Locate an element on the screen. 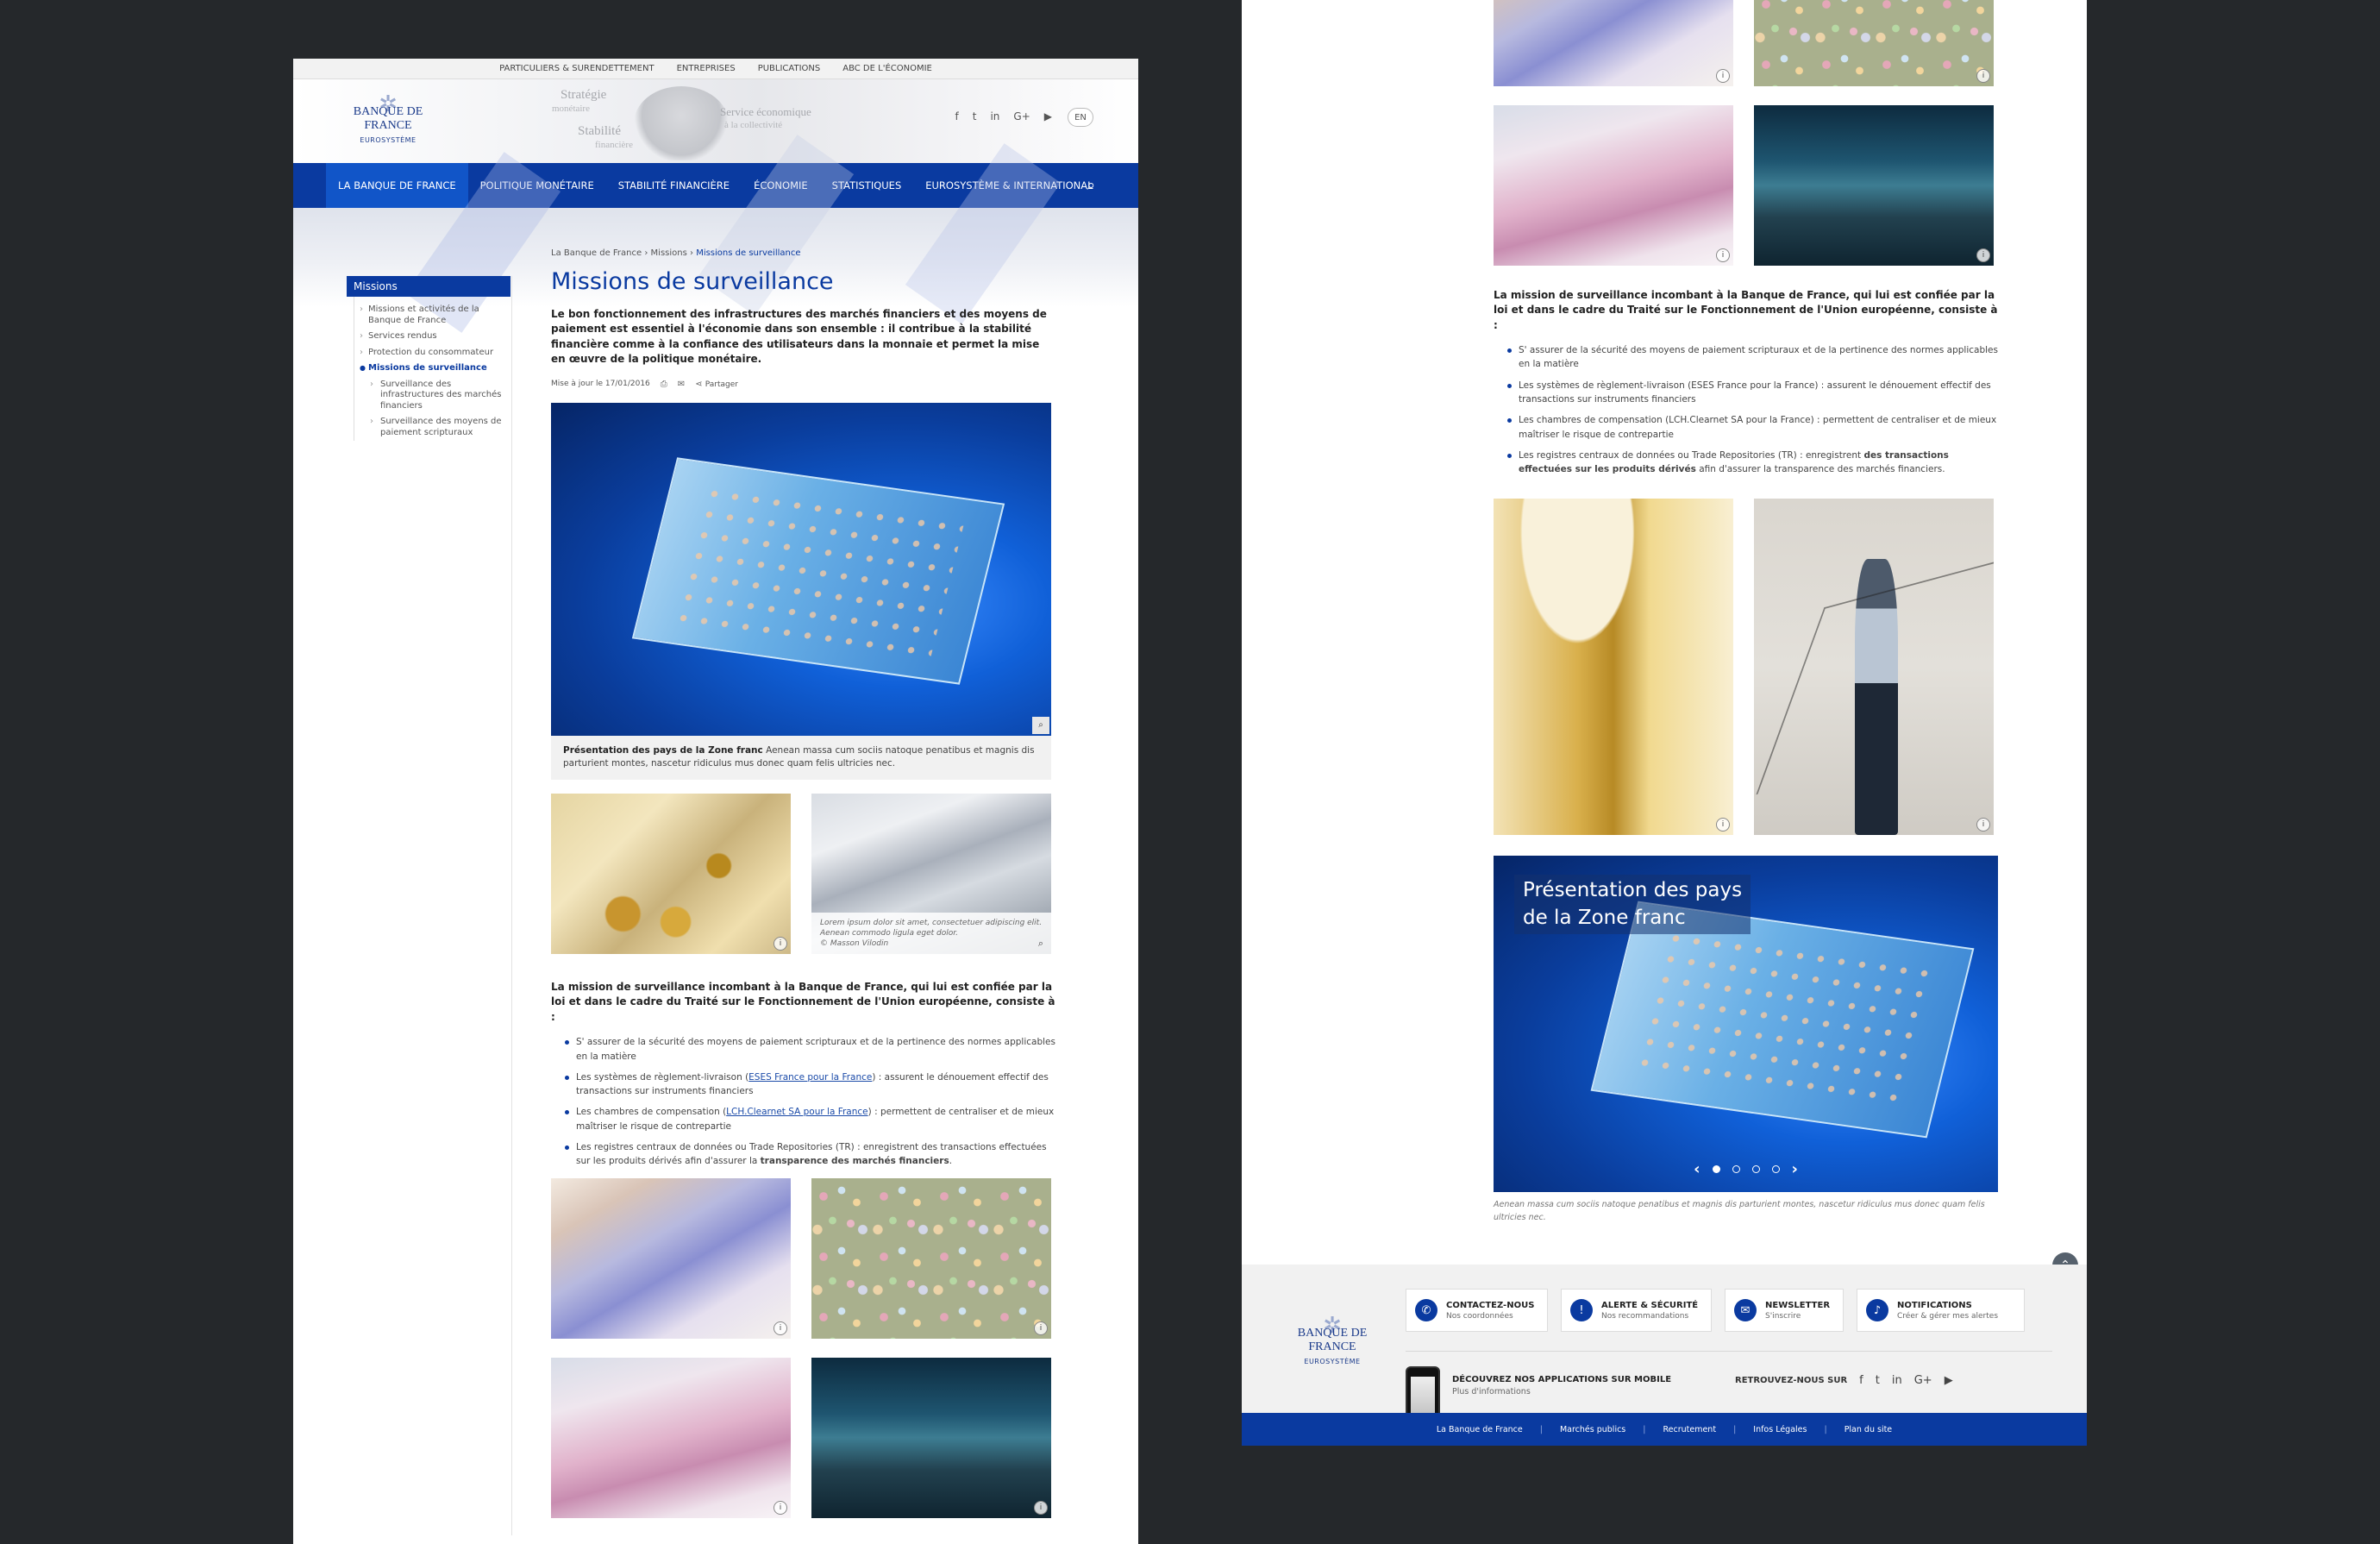 Image resolution: width=2380 pixels, height=1544 pixels. footer-divider is located at coordinates (1729, 1351).